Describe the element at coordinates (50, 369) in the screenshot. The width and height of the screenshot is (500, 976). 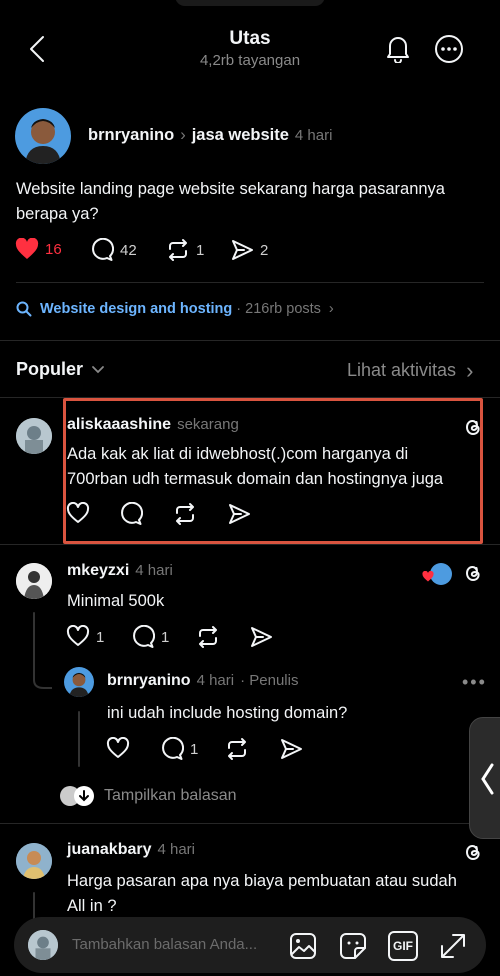
I see `sort-label: Populer` at that location.